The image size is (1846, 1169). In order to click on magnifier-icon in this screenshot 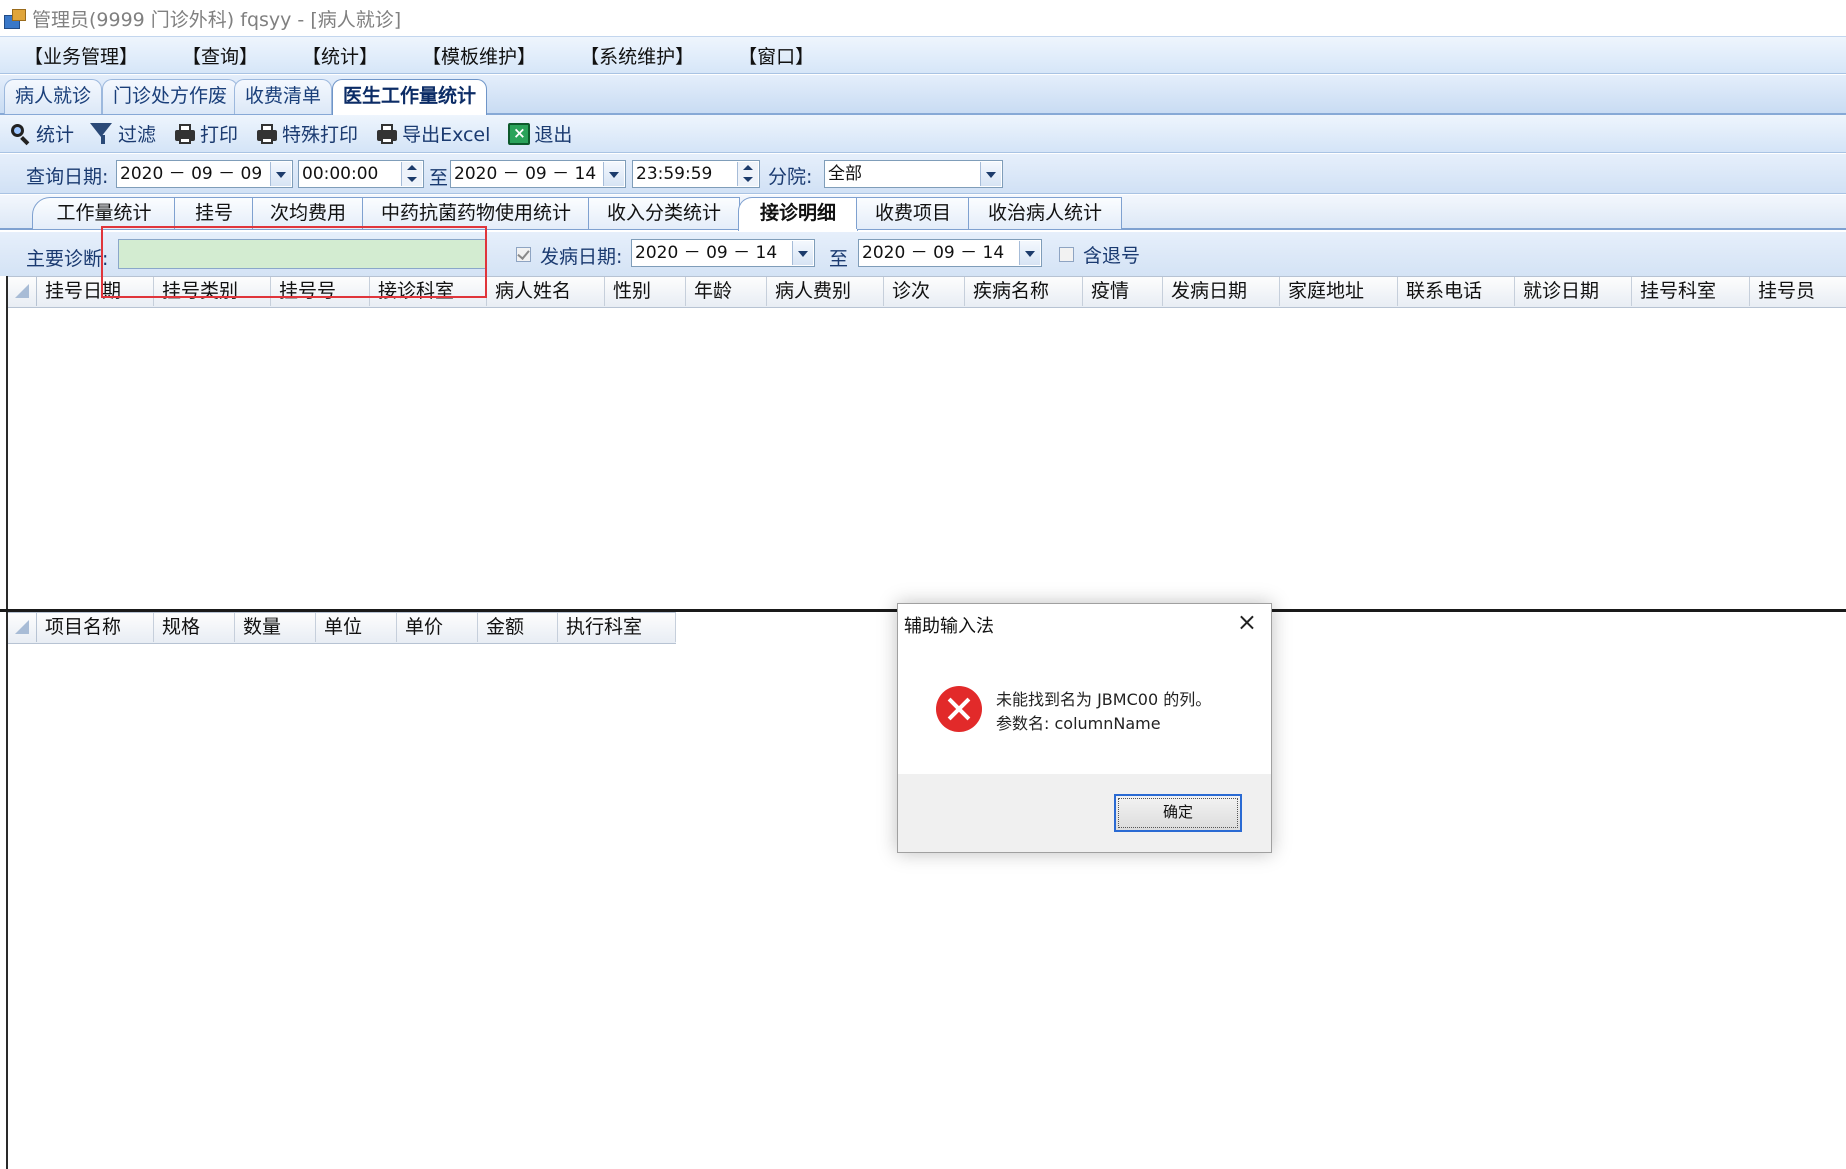, I will do `click(21, 134)`.